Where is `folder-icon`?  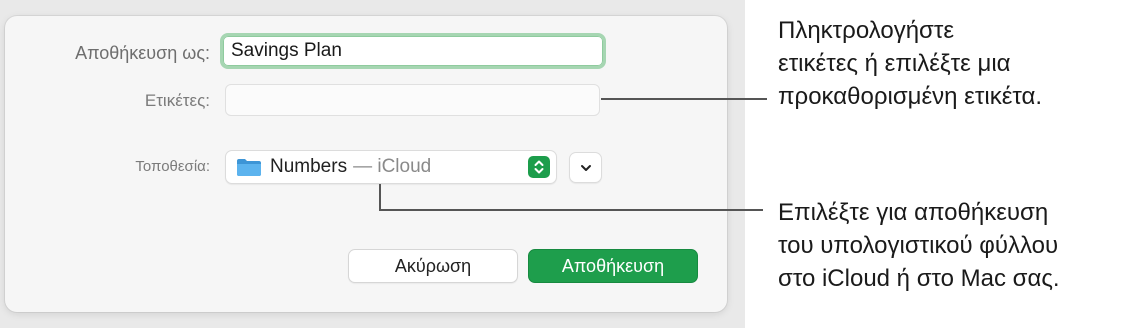
folder-icon is located at coordinates (249, 167).